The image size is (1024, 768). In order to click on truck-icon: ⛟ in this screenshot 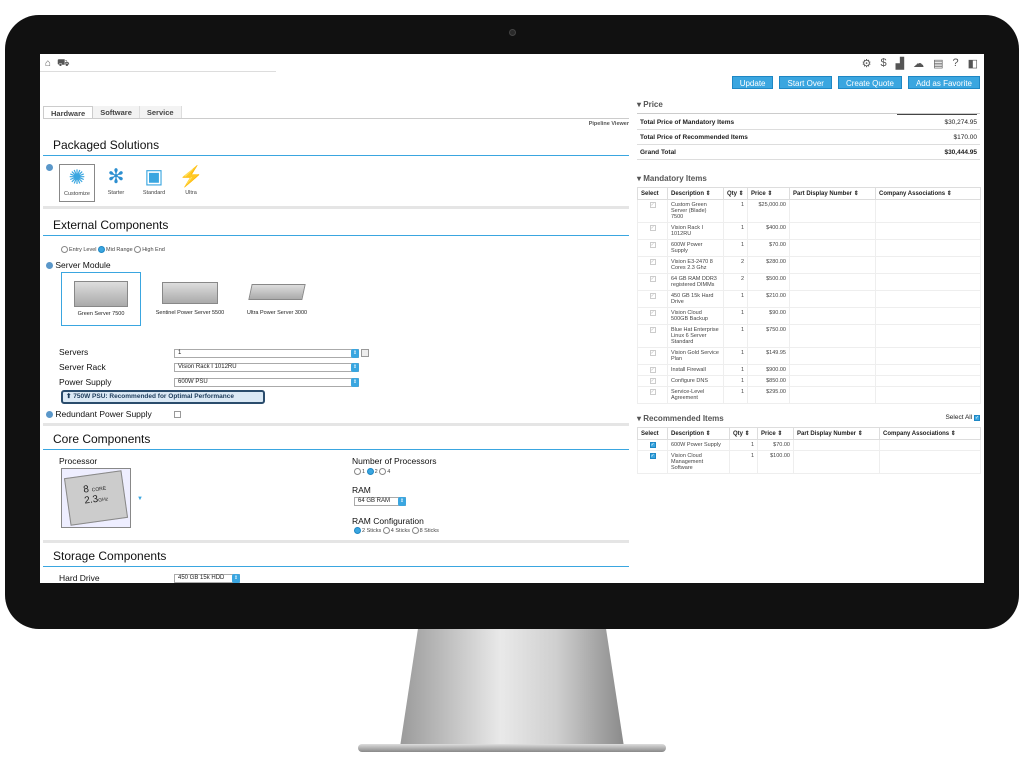, I will do `click(63, 64)`.